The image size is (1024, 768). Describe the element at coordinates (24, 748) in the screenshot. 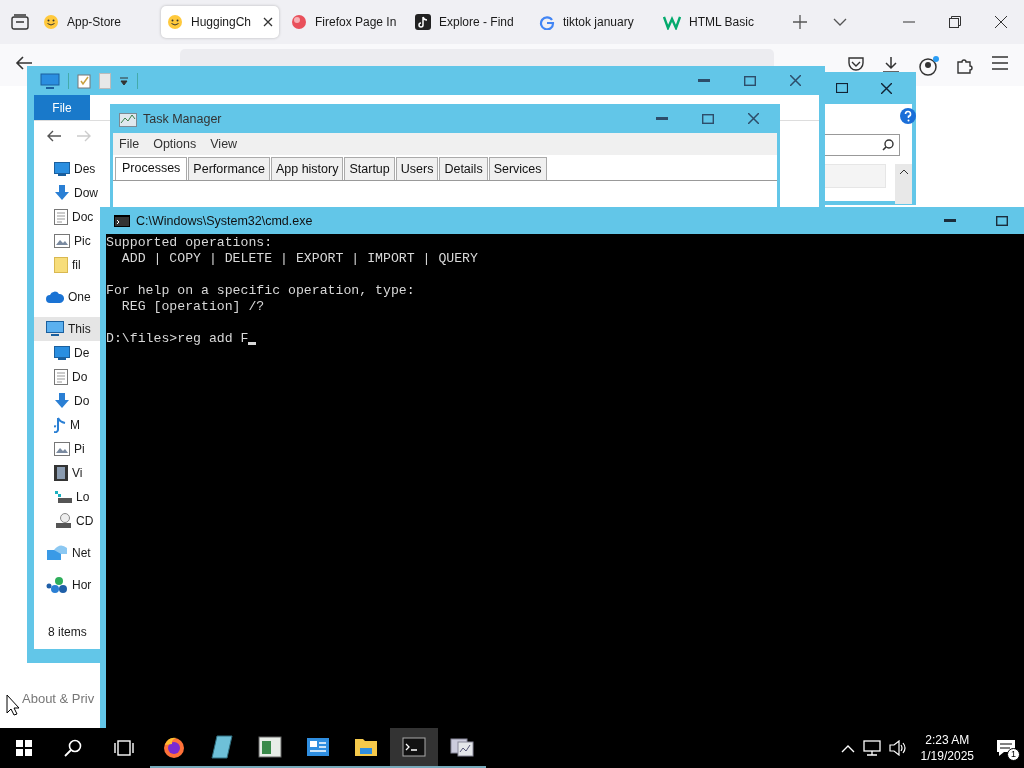

I see `windows-logo-icon` at that location.